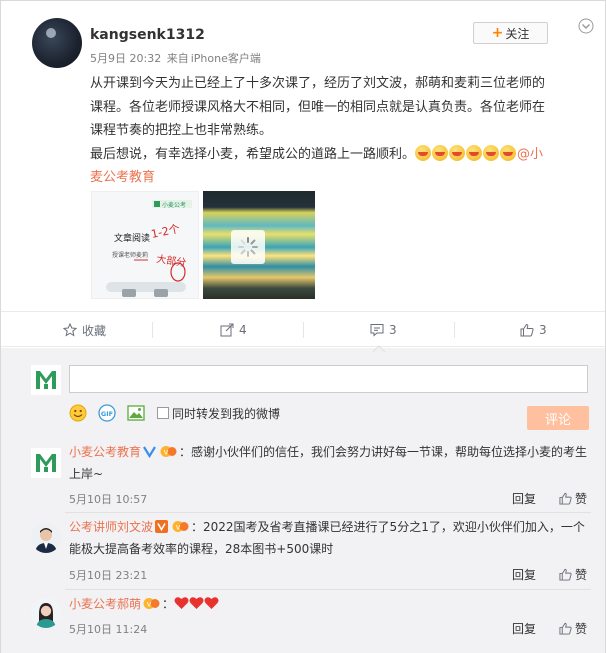 Image resolution: width=606 pixels, height=653 pixels. What do you see at coordinates (147, 35) in the screenshot?
I see `post-username: kangsenk1312` at bounding box center [147, 35].